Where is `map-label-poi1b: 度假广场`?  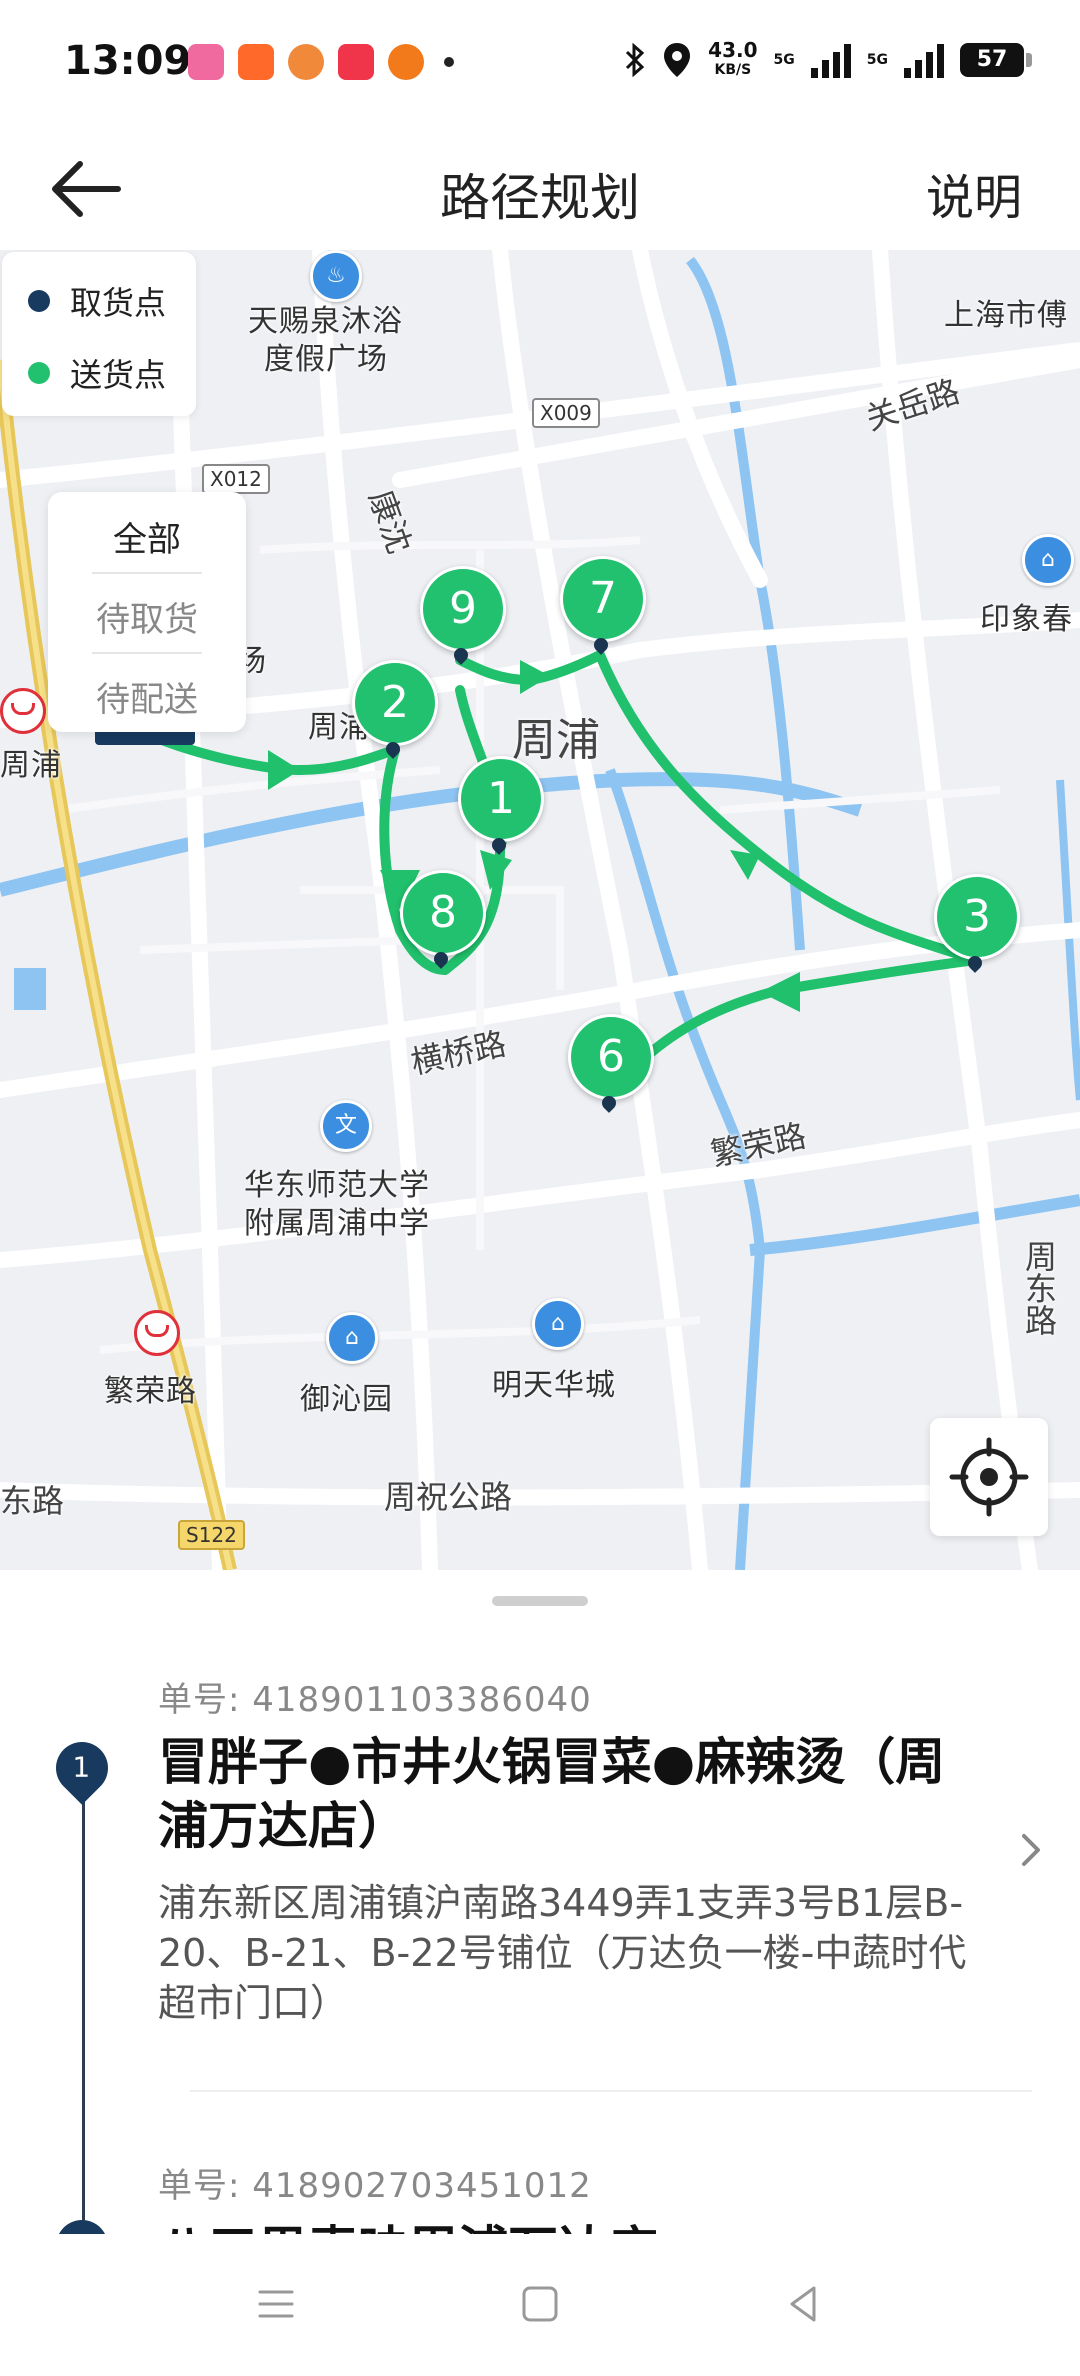 map-label-poi1b: 度假广场 is located at coordinates (326, 359).